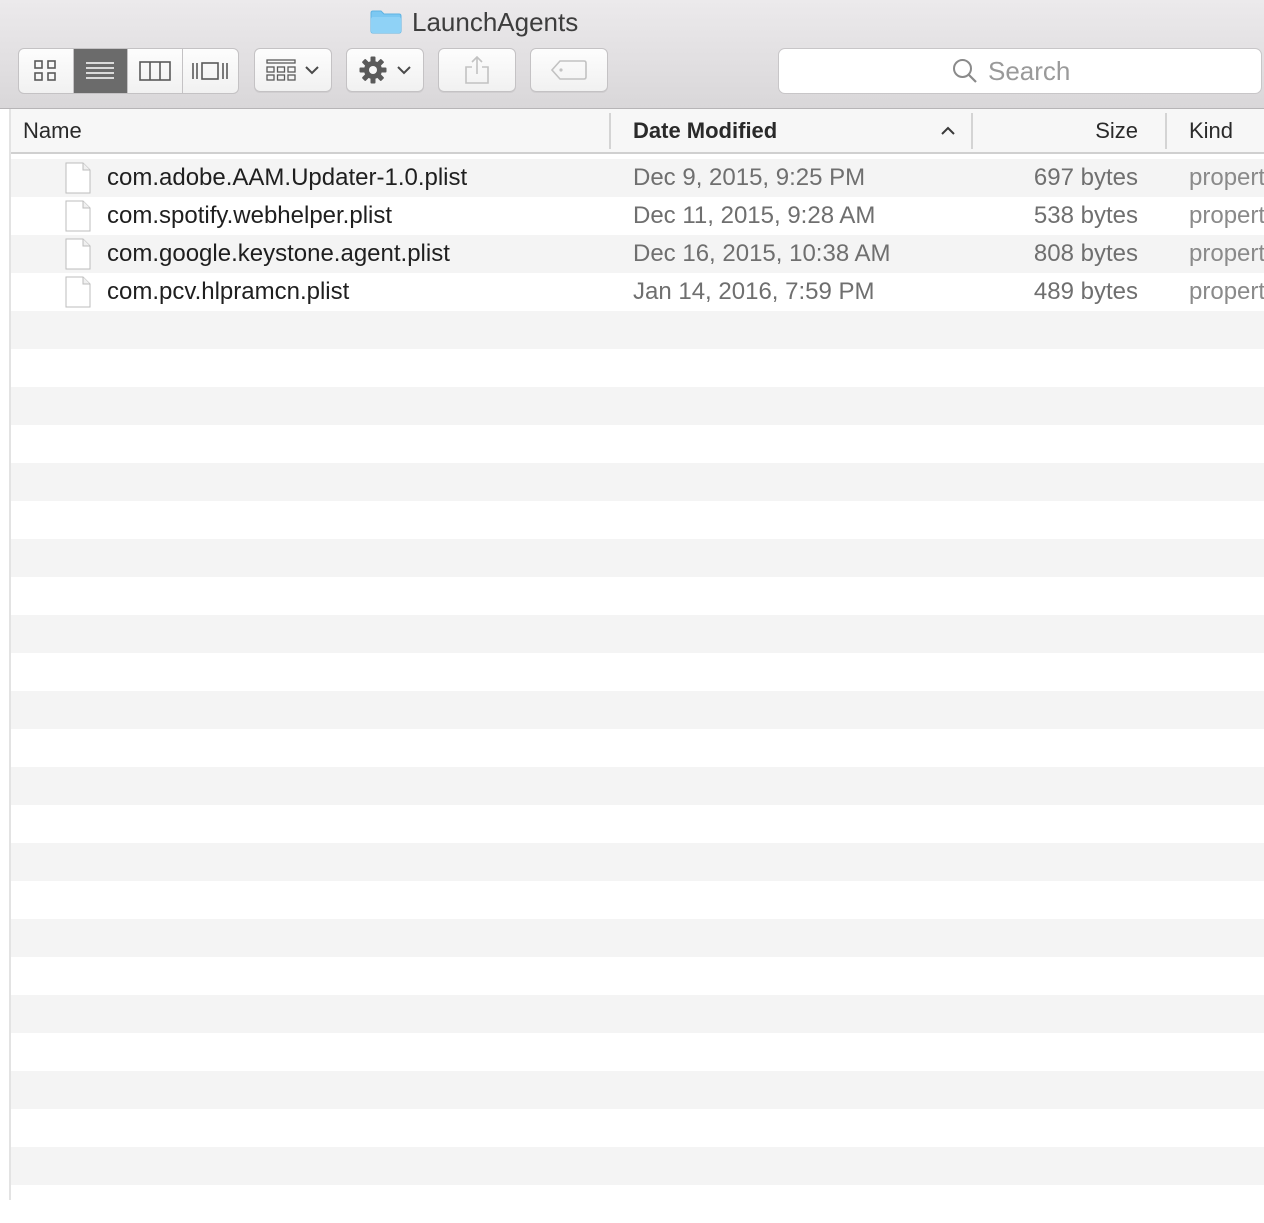  I want to click on icon-view-button, so click(46, 71).